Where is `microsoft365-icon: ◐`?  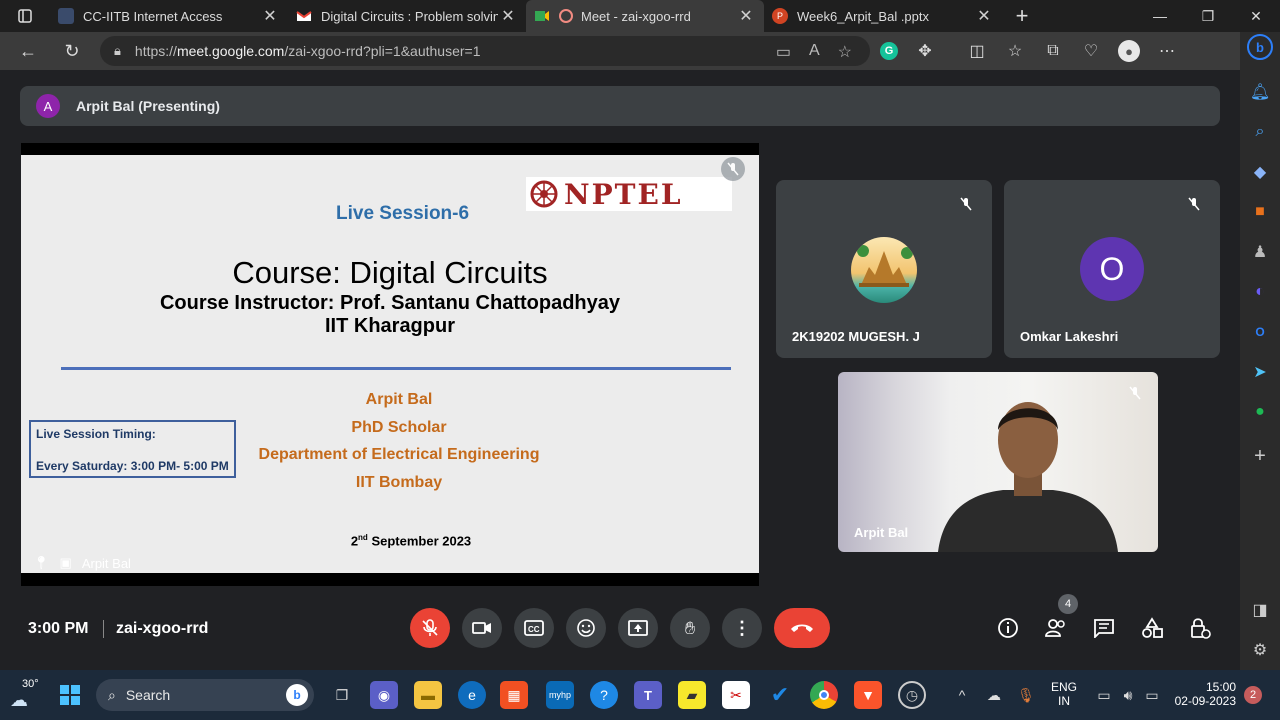
microsoft365-icon: ◐ is located at coordinates (1260, 292).